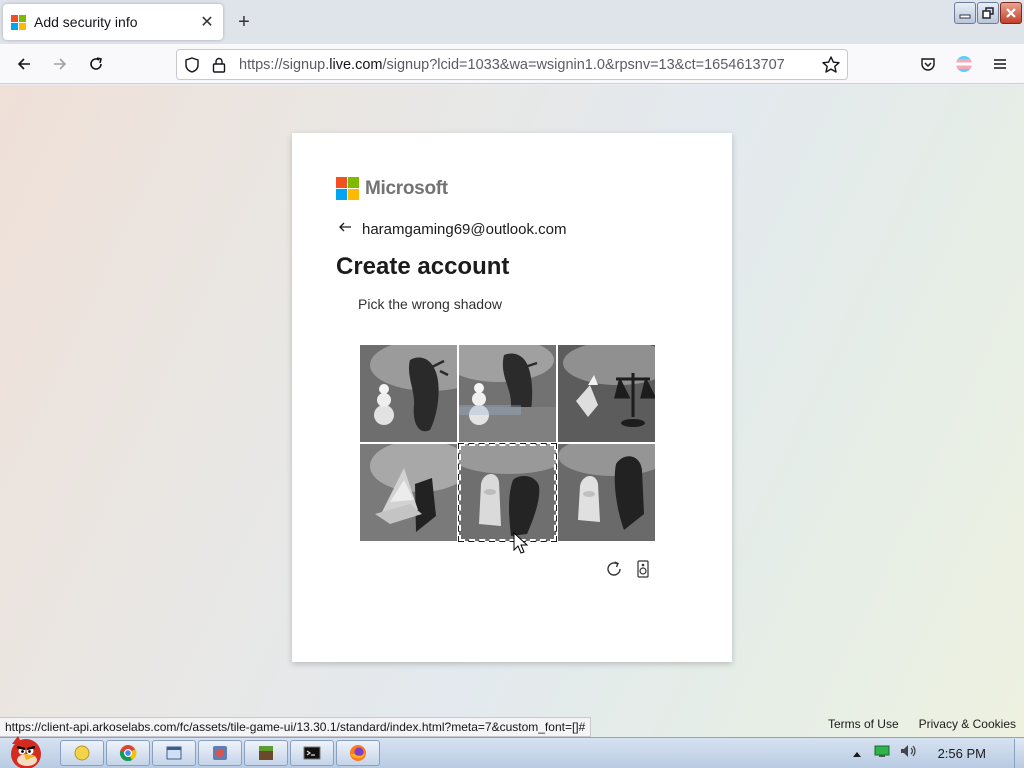  I want to click on arrow-right-icon, so click(60, 64).